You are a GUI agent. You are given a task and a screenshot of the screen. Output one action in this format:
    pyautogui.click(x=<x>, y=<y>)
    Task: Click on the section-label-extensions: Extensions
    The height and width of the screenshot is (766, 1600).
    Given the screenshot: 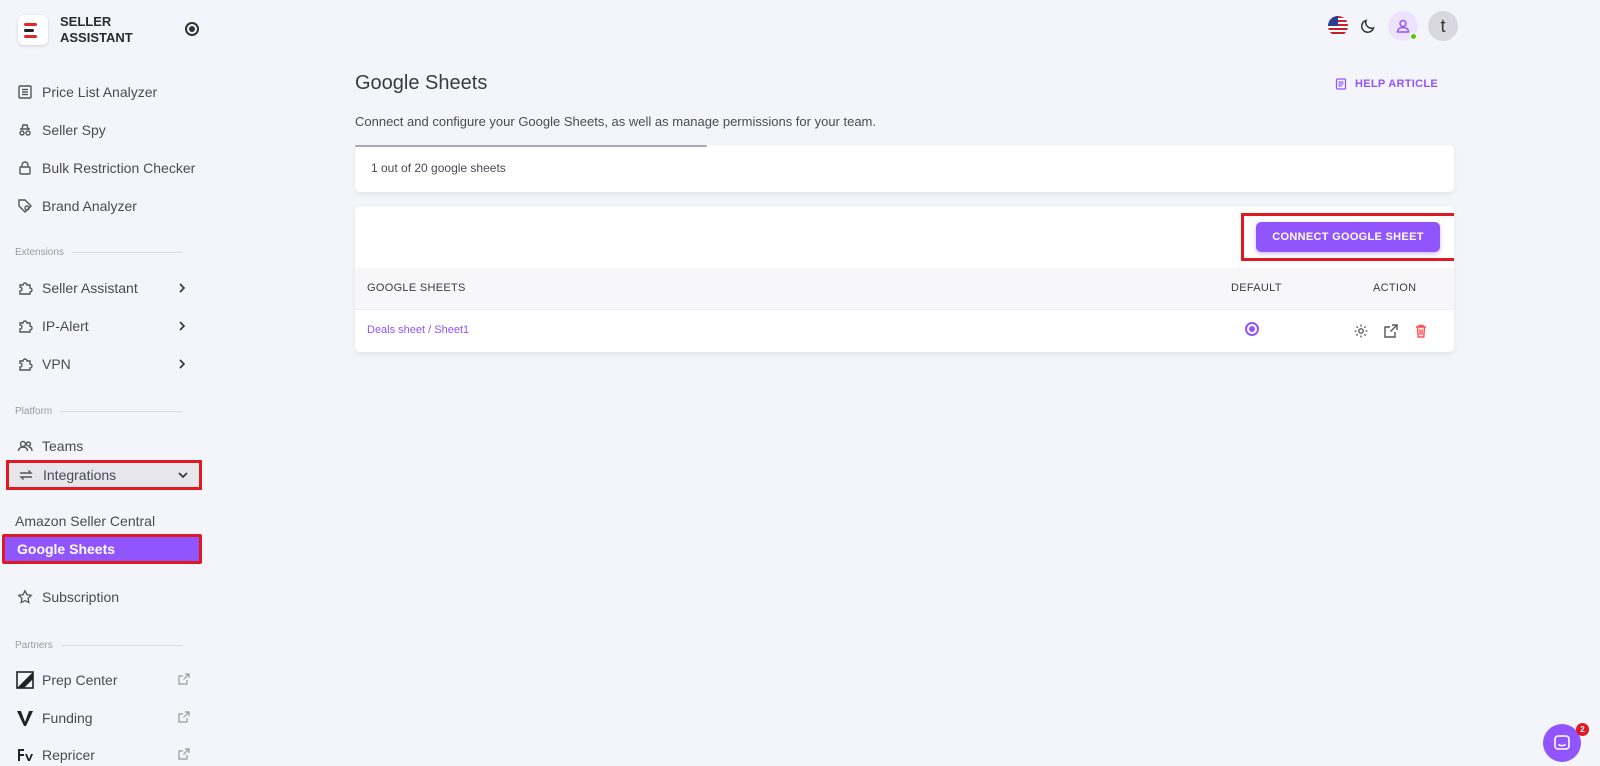 What is the action you would take?
    pyautogui.click(x=99, y=252)
    